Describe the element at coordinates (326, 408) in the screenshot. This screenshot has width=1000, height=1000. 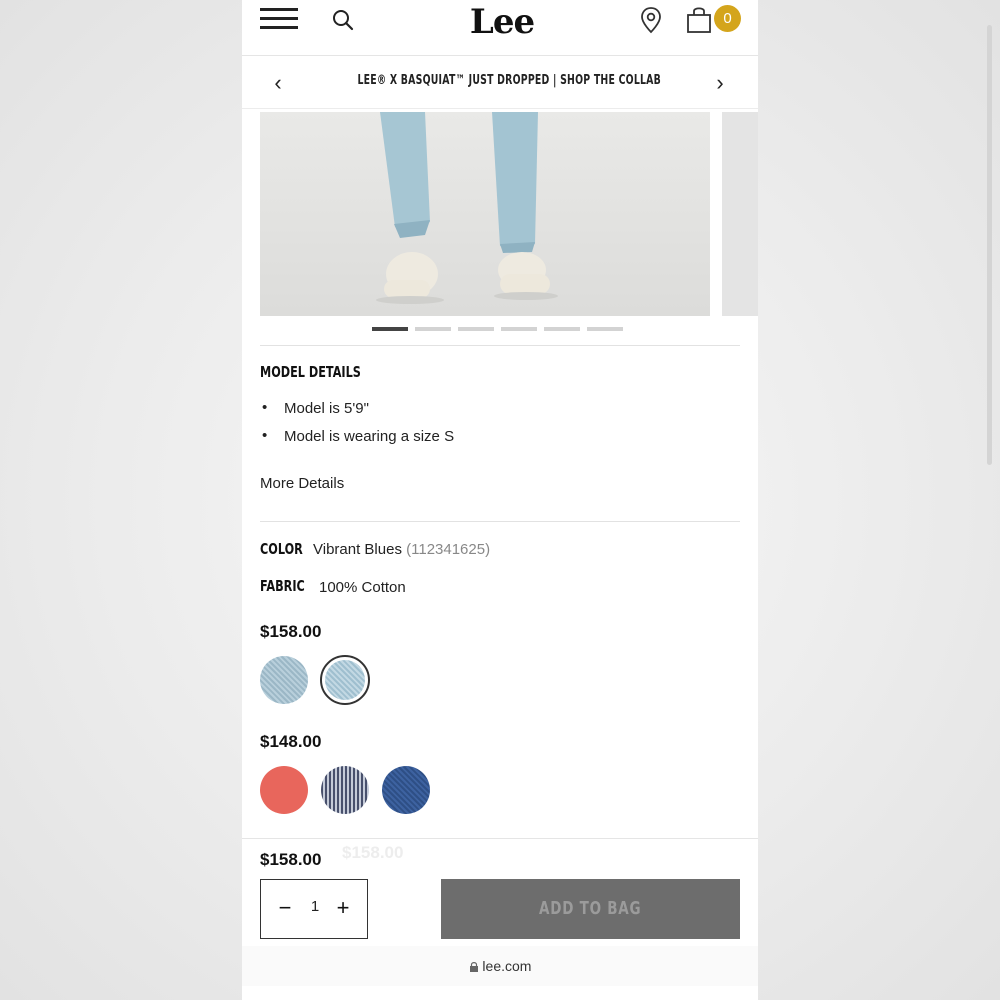
I see `model-height: Model is 5'9"` at that location.